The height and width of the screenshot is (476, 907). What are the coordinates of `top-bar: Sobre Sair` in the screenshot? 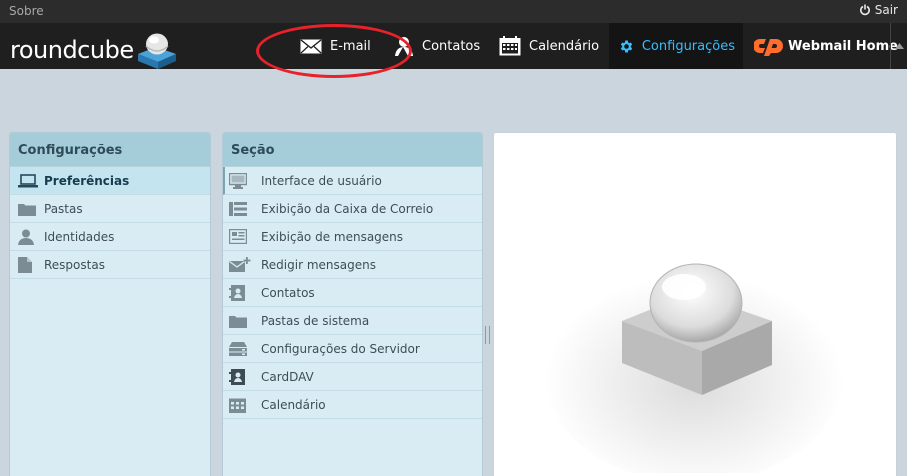 It's located at (453, 11).